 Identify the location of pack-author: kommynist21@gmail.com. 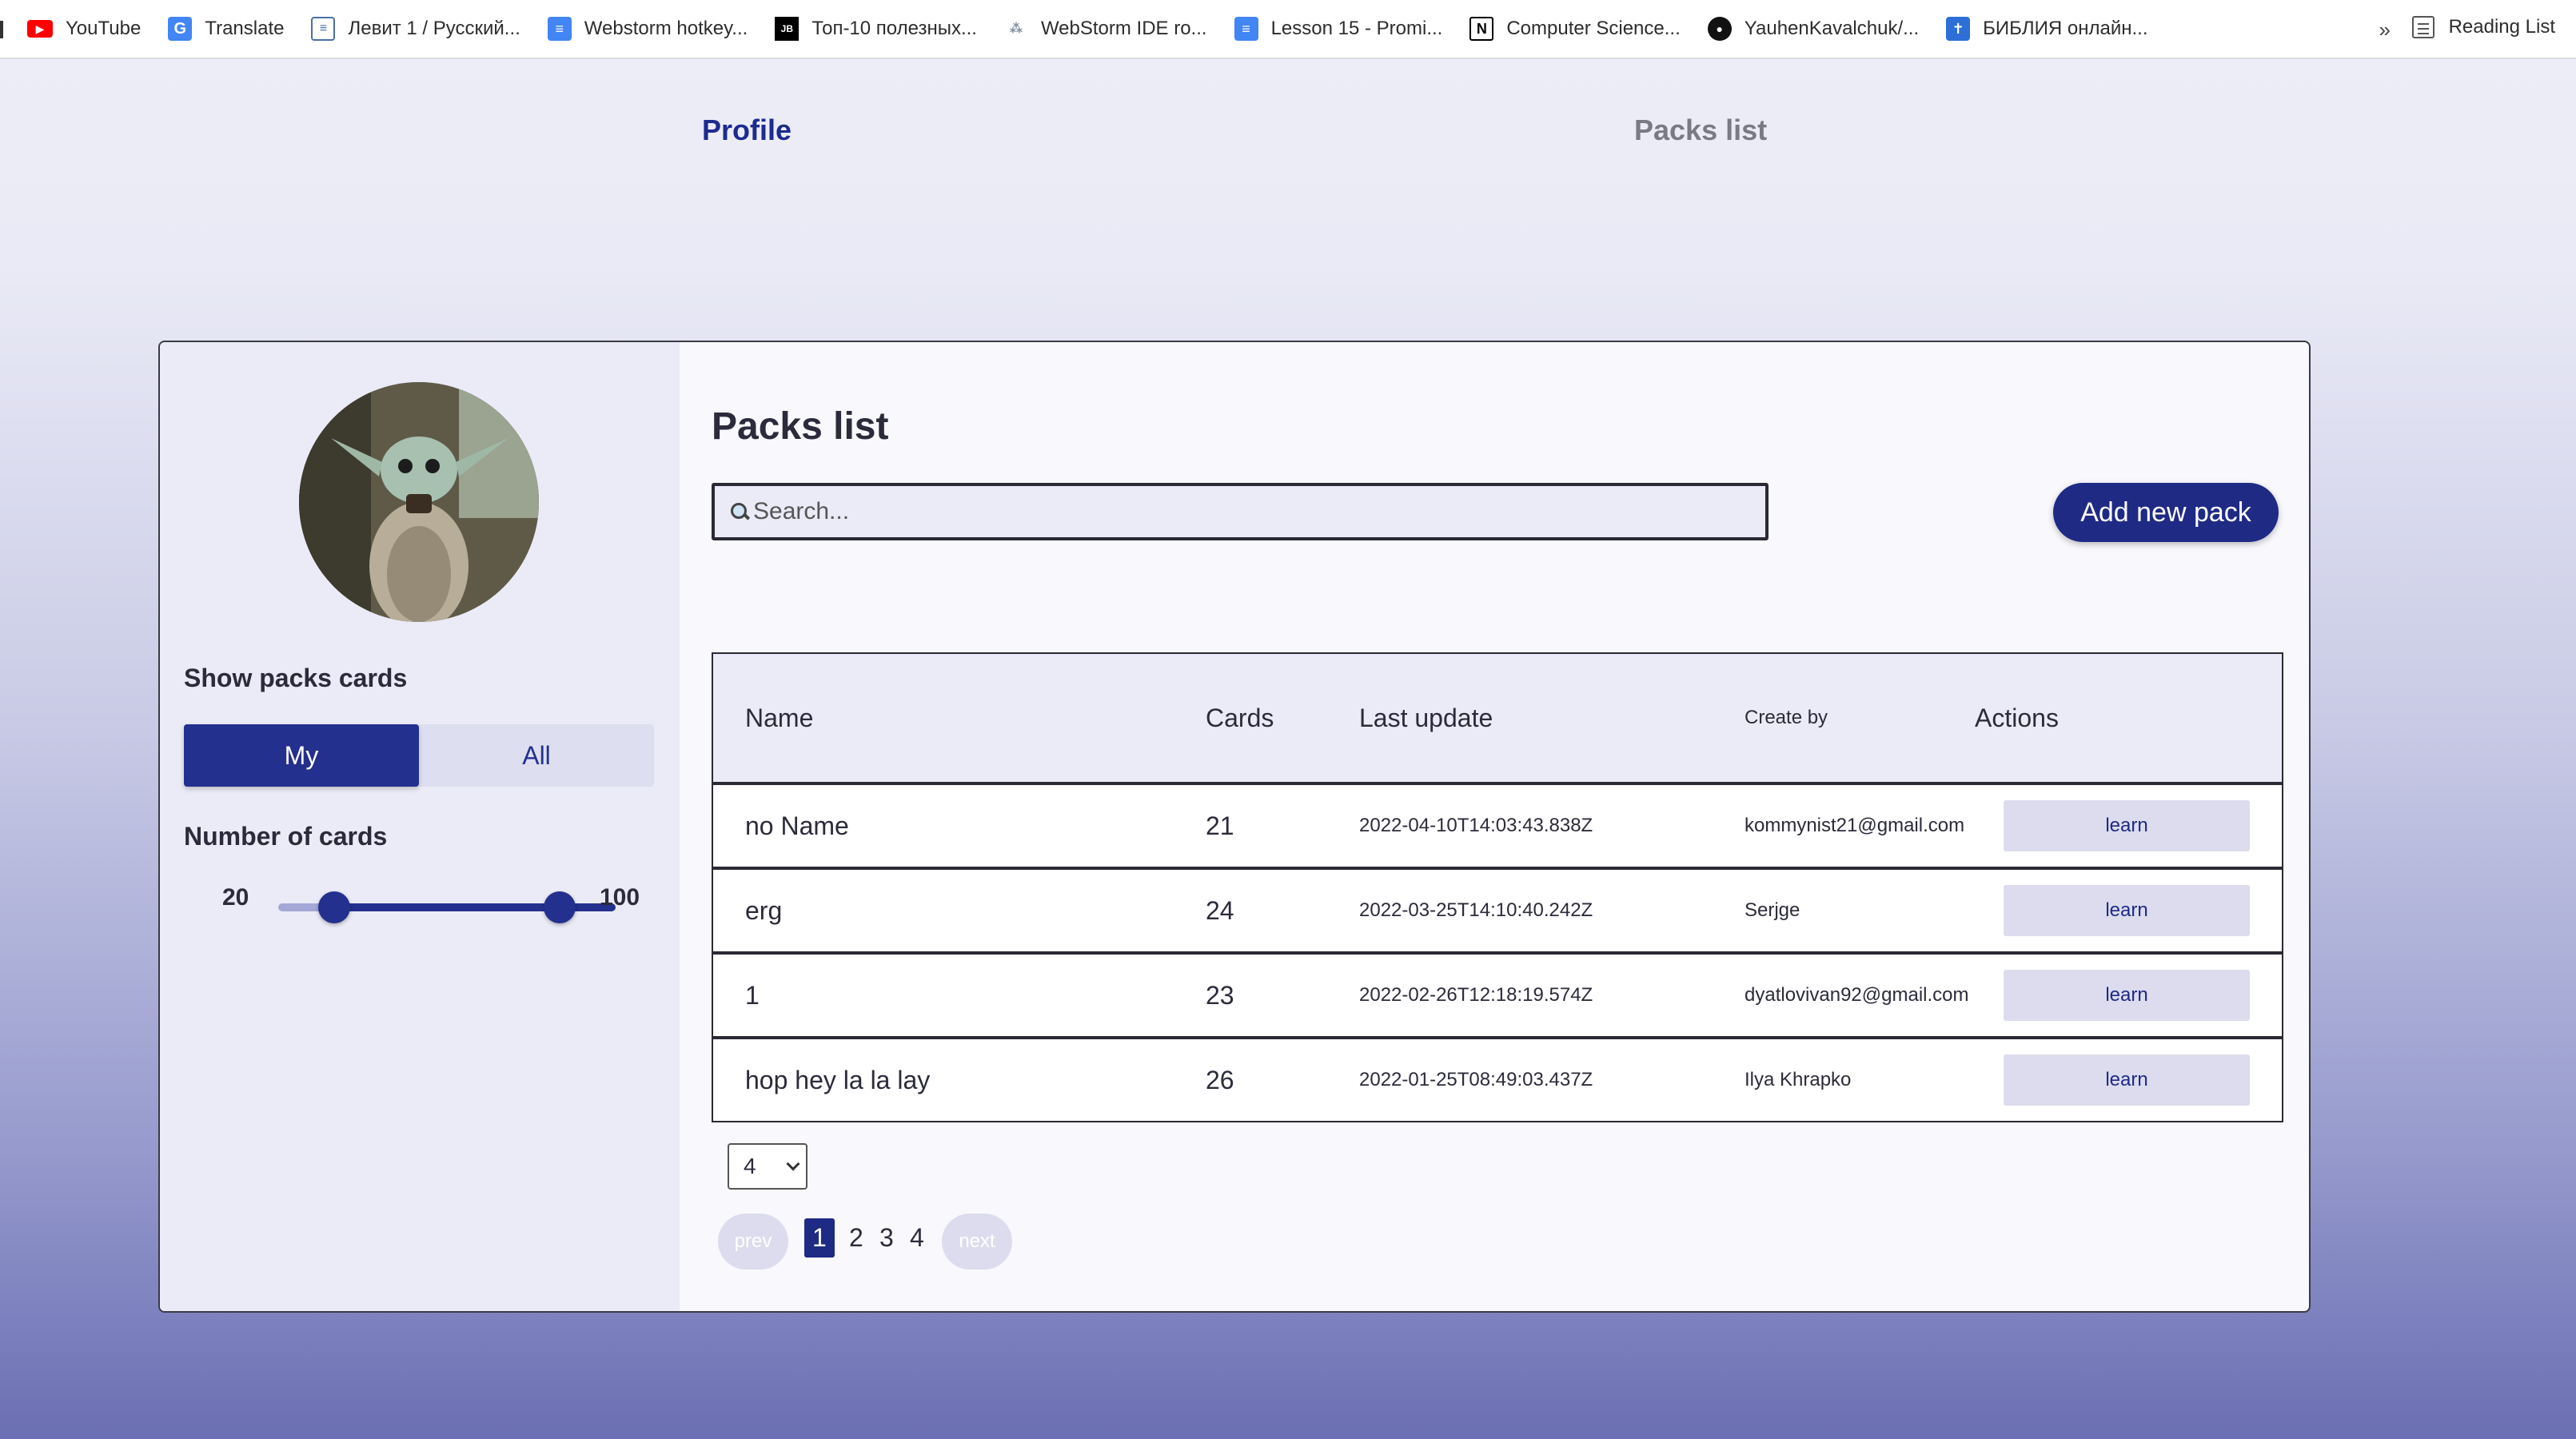
(1855, 825).